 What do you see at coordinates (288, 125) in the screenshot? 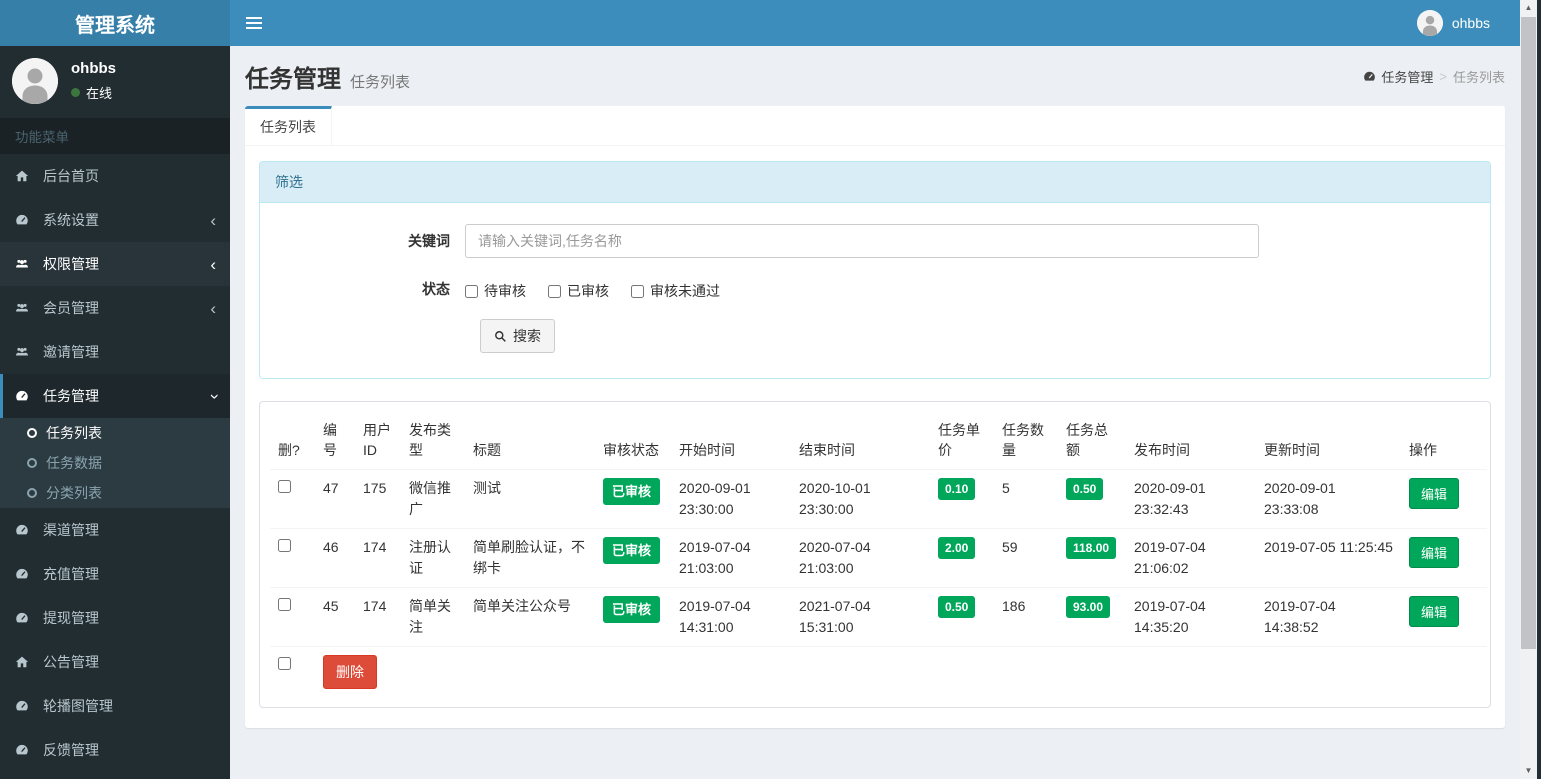
I see `tab-task-list: 任务列表` at bounding box center [288, 125].